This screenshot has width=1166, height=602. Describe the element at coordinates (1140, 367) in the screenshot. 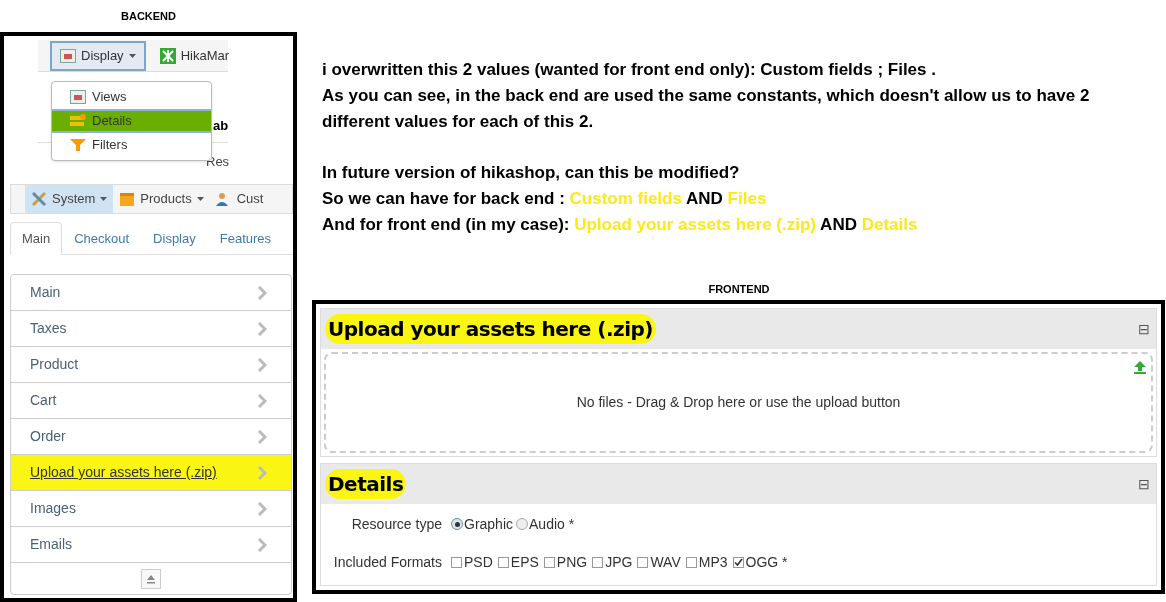

I see `upload-icon` at that location.